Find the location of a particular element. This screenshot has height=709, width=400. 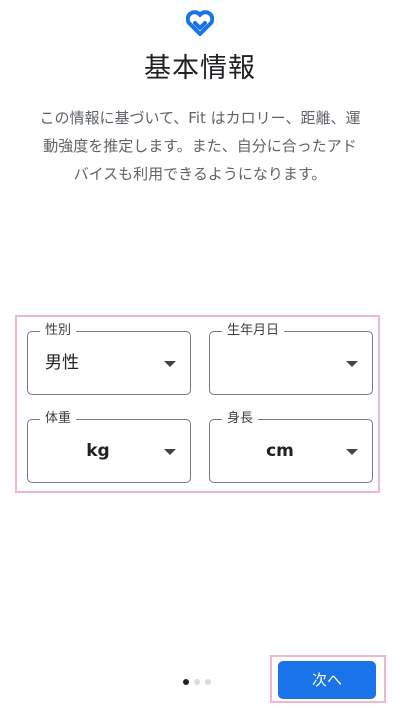

height-label: 身長 is located at coordinates (240, 419).